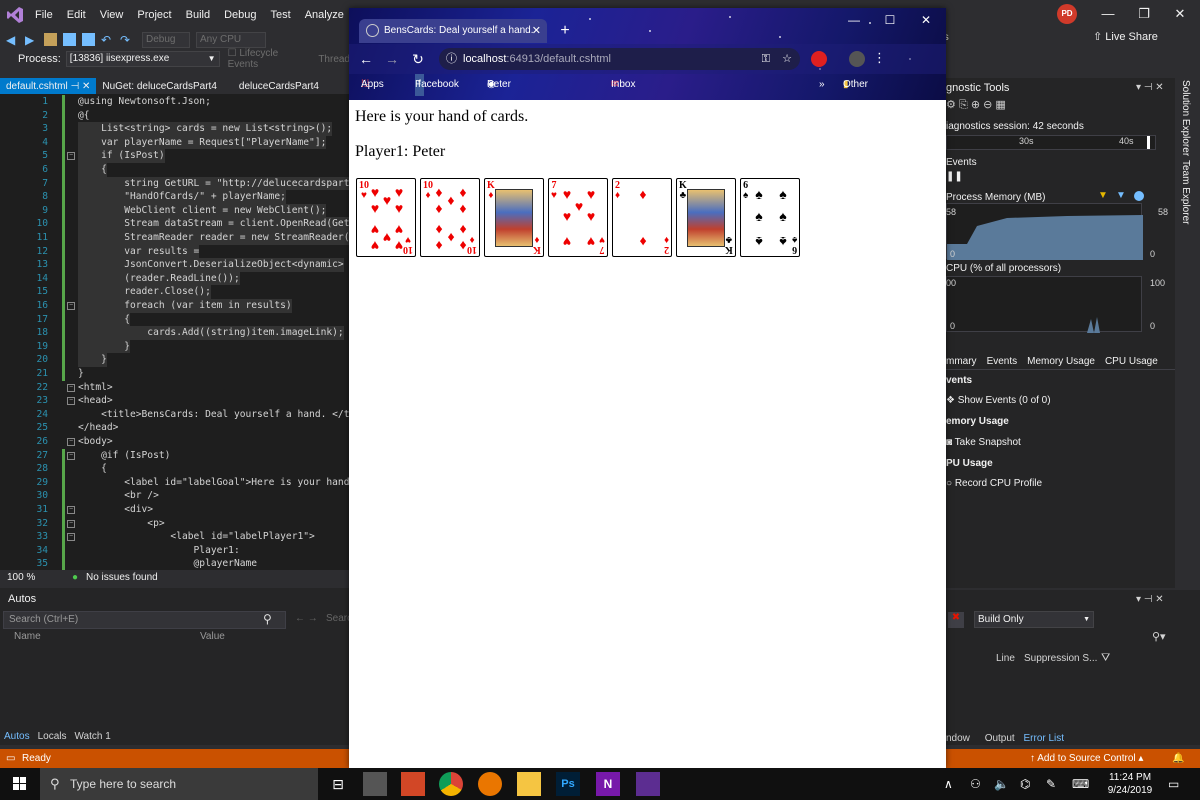 This screenshot has width=1200, height=800. What do you see at coordinates (175, 537) in the screenshot?
I see `code-line: 33 <label id="labelPlayer1">` at bounding box center [175, 537].